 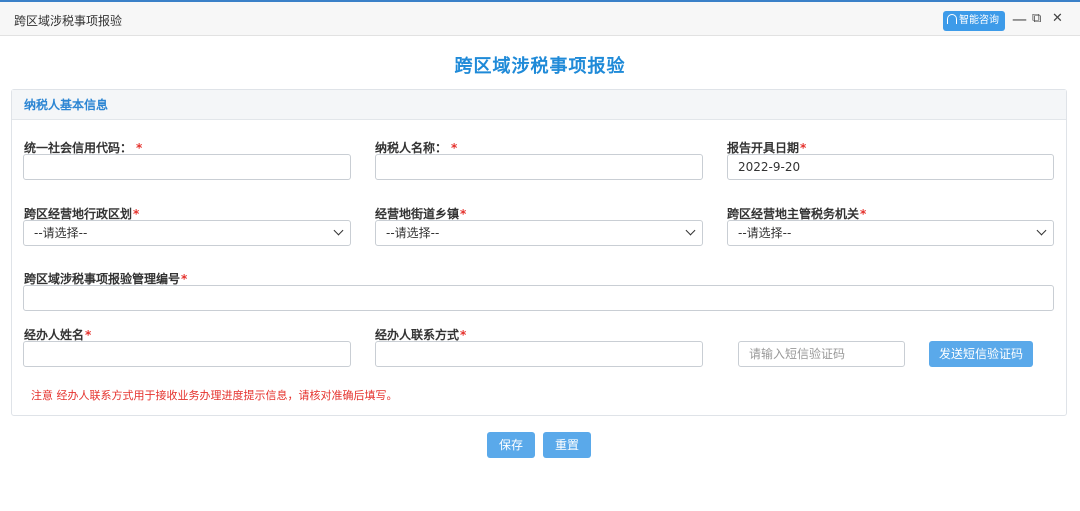 I want to click on street-town-select: --请选择--, so click(x=539, y=233).